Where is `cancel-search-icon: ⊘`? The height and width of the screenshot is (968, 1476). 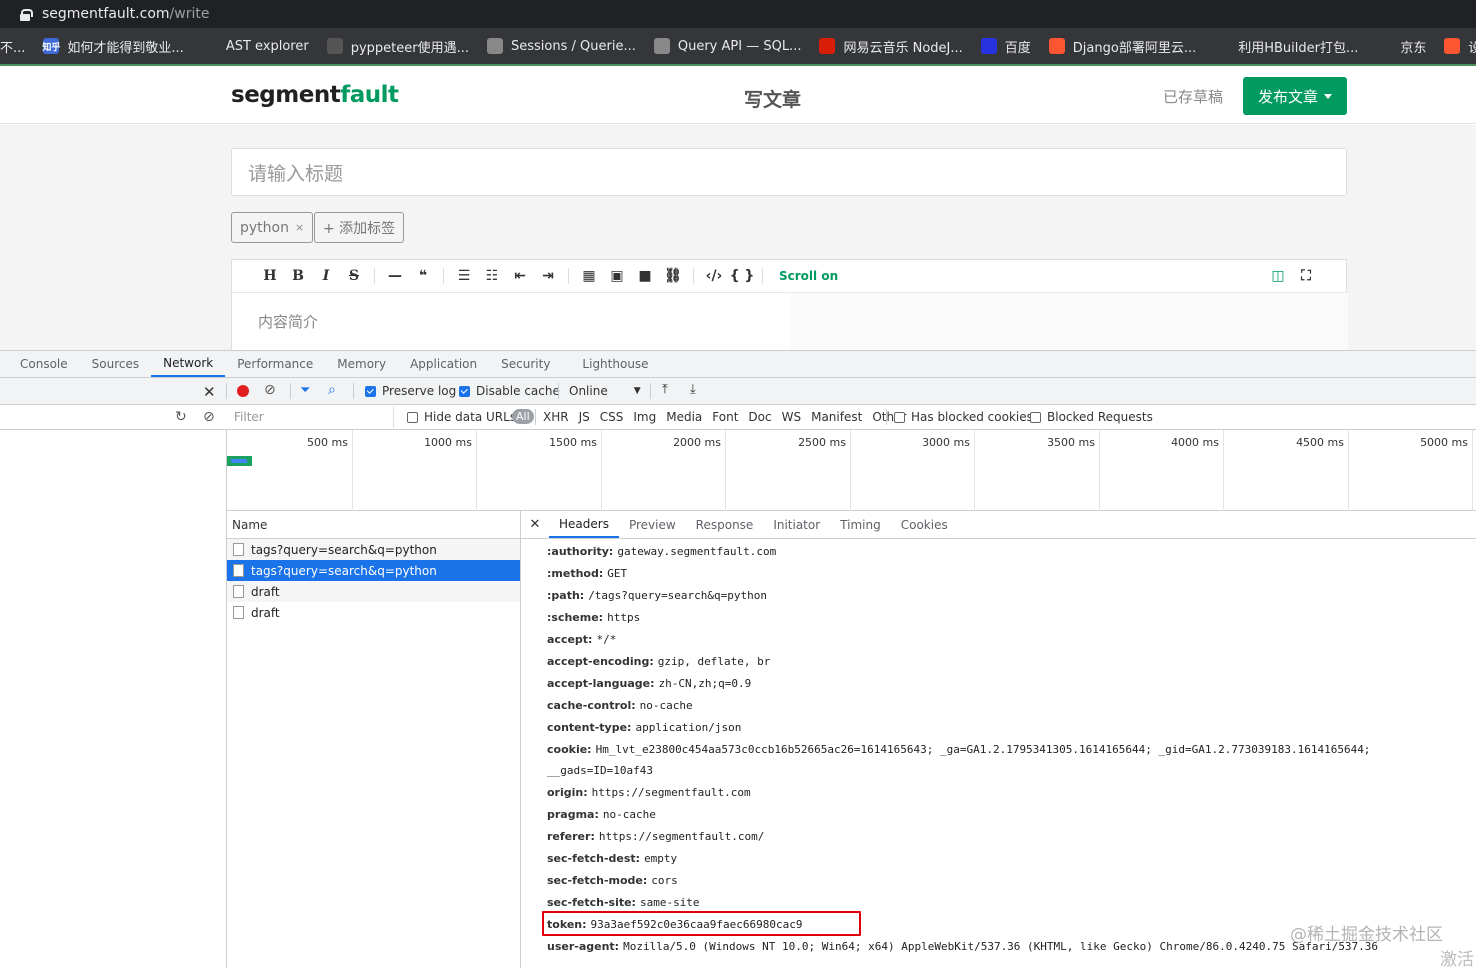
cancel-search-icon: ⊘ is located at coordinates (209, 417).